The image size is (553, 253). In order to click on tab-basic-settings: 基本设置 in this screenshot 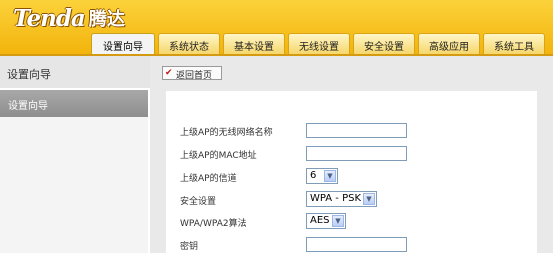, I will do `click(254, 43)`.